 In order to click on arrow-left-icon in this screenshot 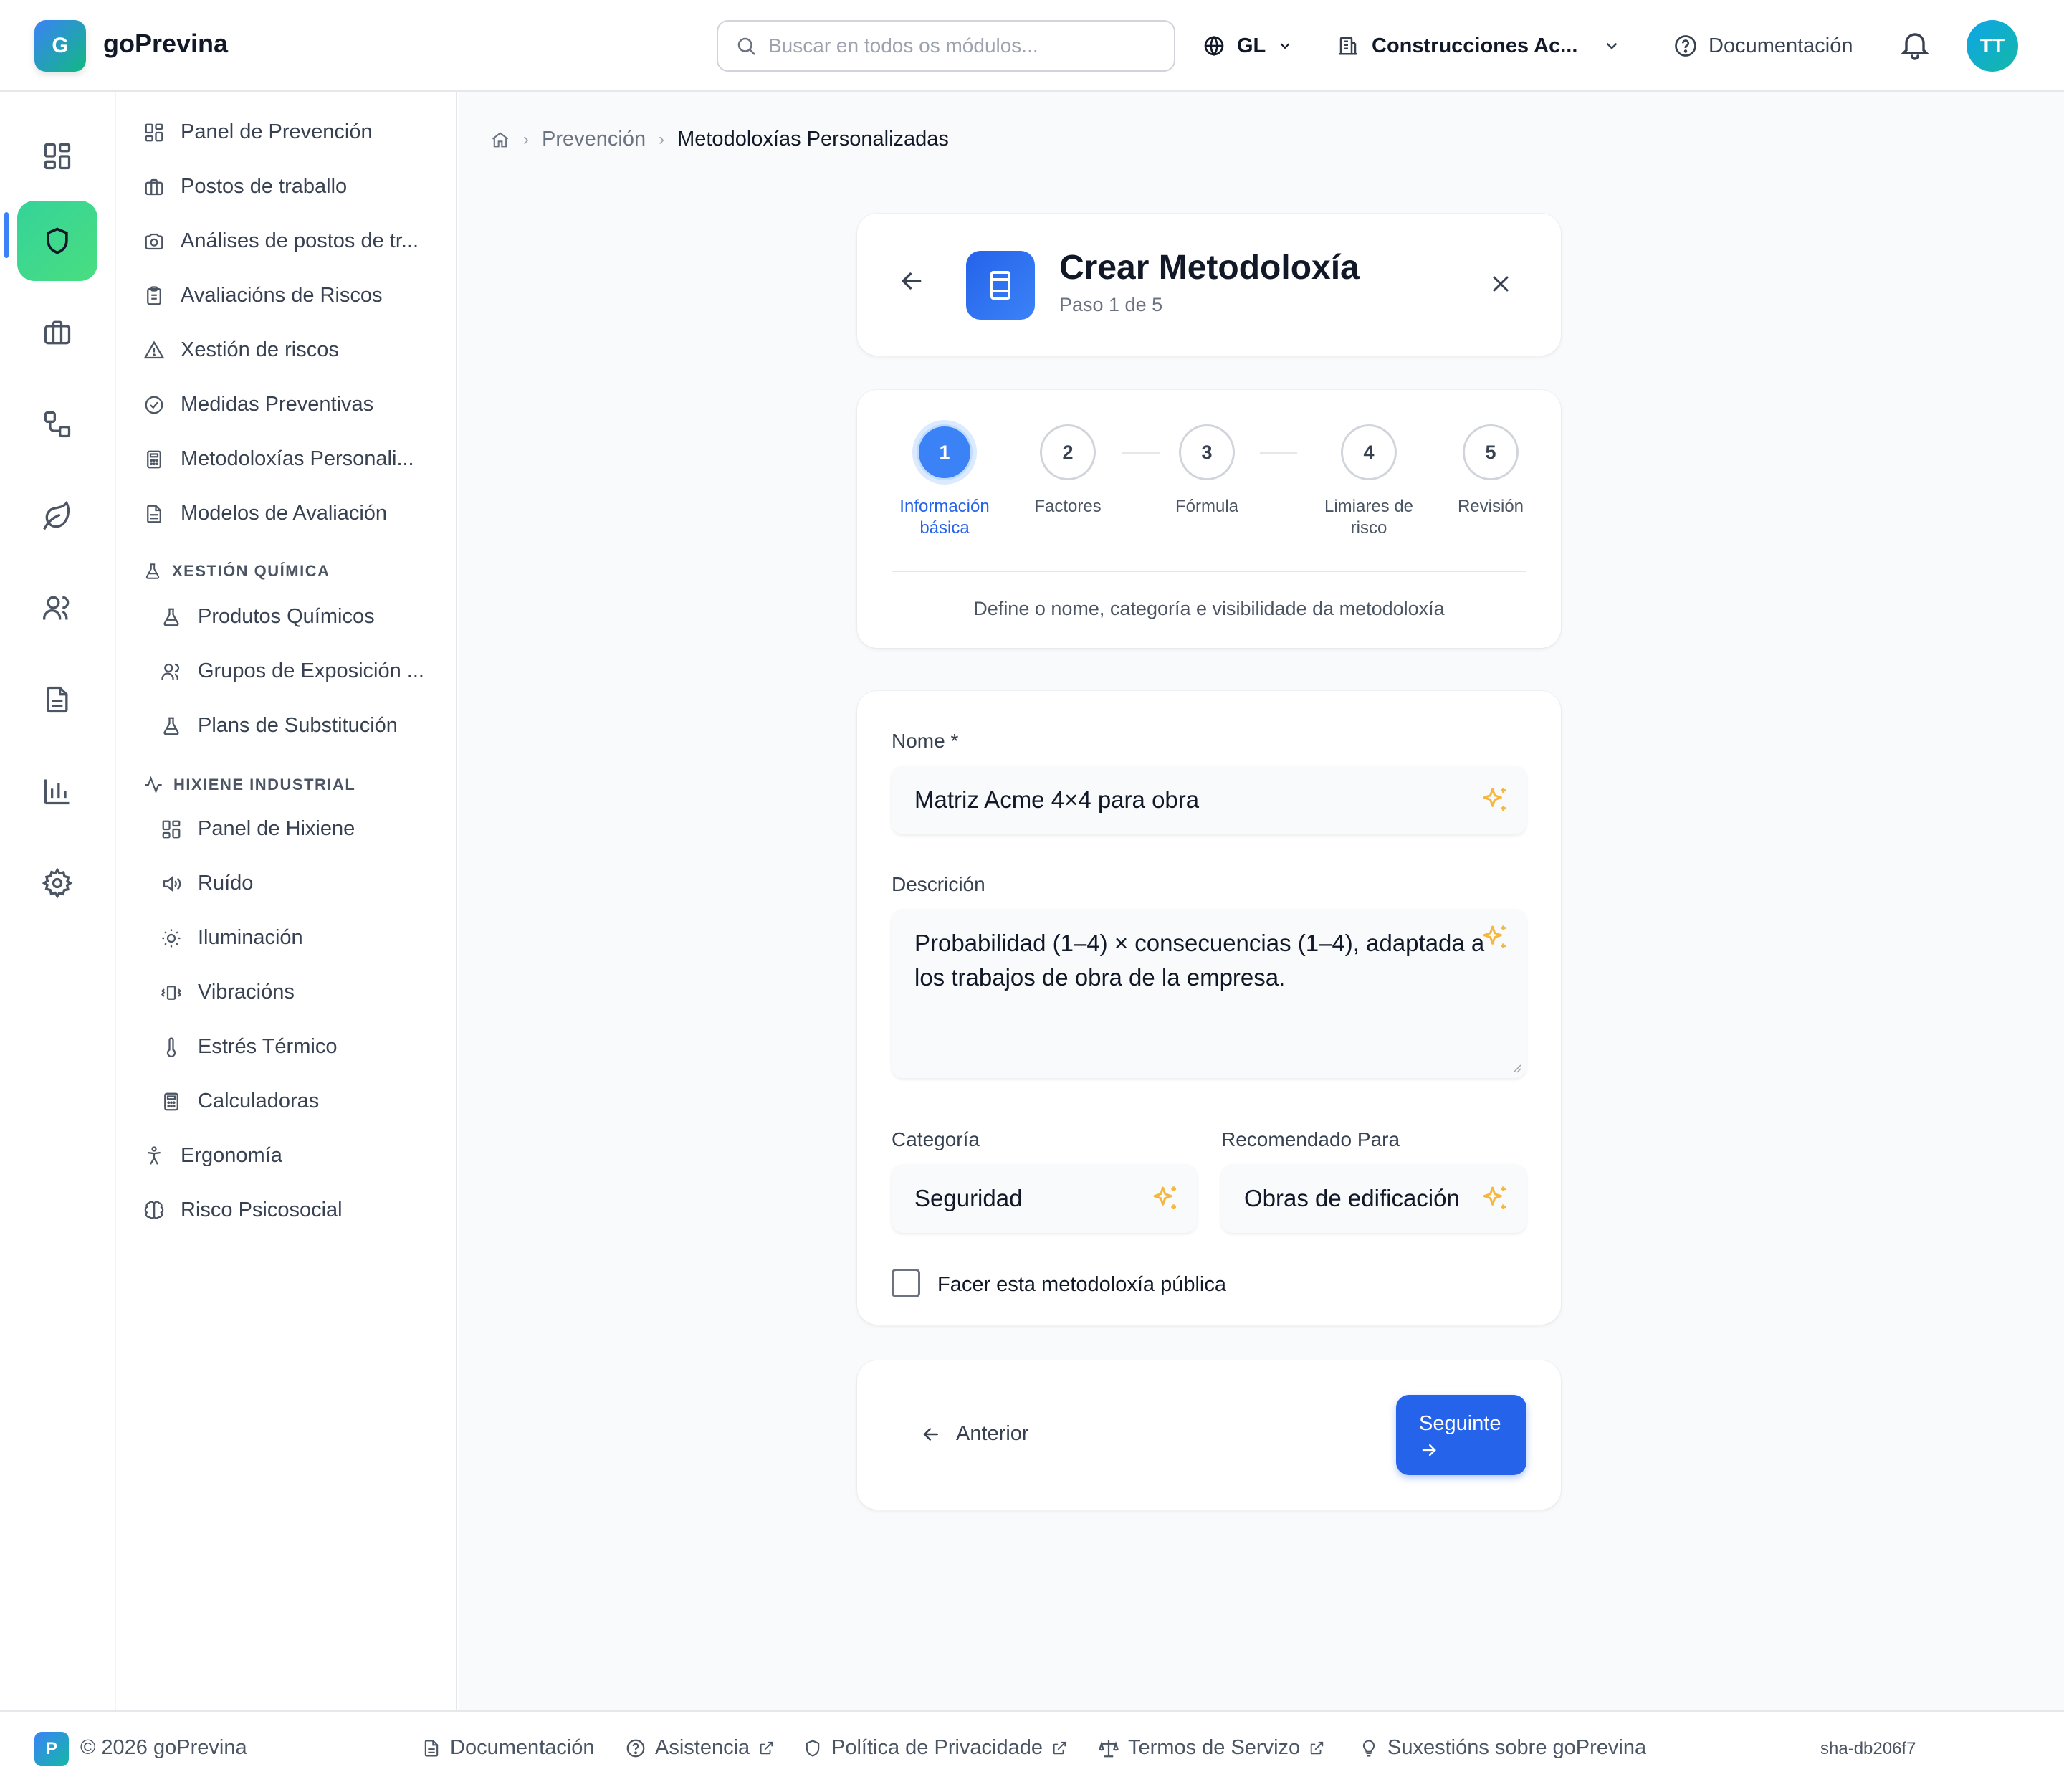, I will do `click(911, 281)`.